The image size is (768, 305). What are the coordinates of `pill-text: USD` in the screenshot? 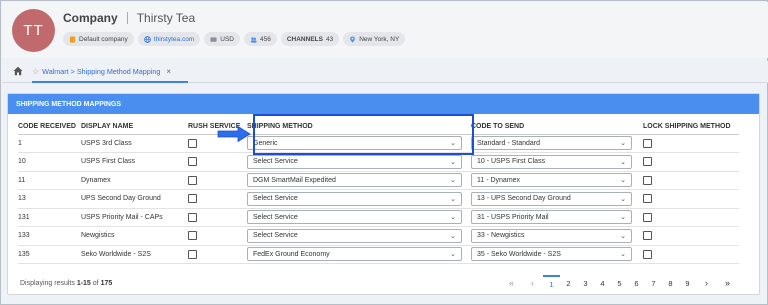 It's located at (227, 39).